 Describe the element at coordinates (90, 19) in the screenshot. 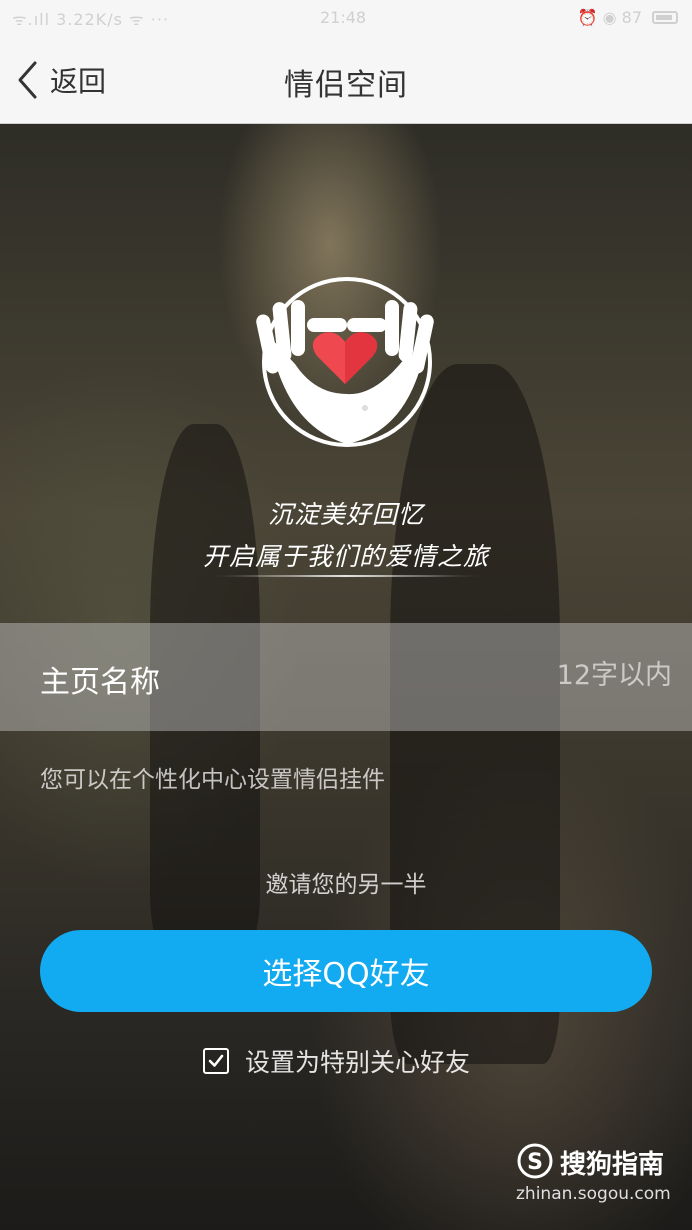

I see `signal-indicator: ᯤ.ıll 3.22K/s ᯤ ···` at that location.